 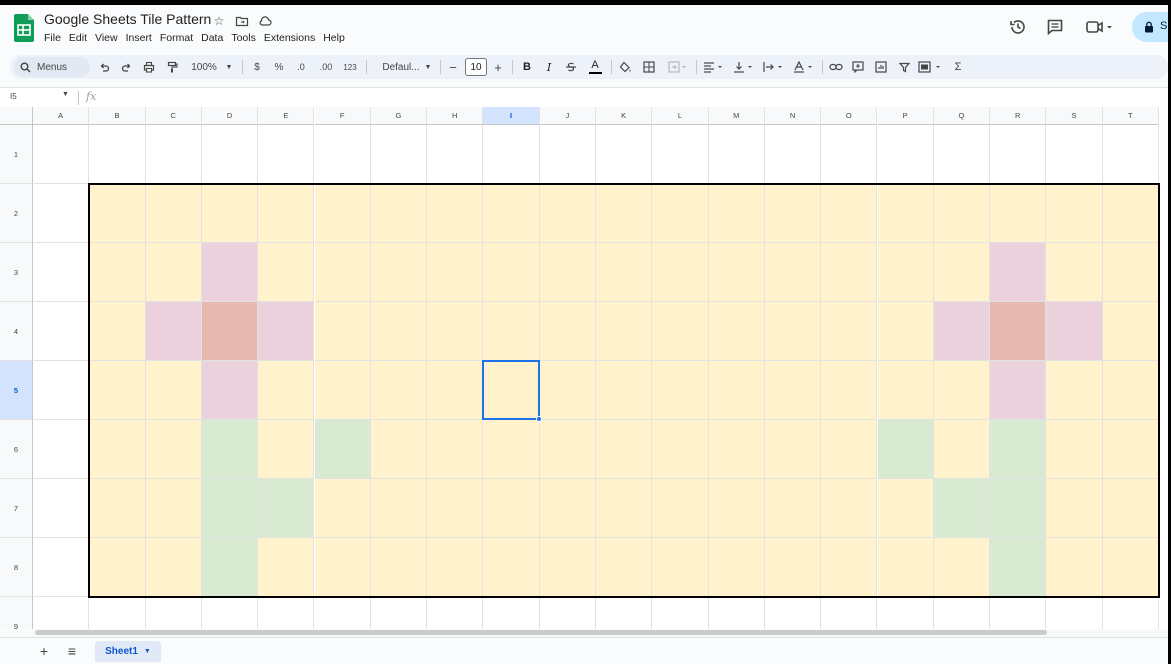 What do you see at coordinates (680, 567) in the screenshot?
I see `cell-l8` at bounding box center [680, 567].